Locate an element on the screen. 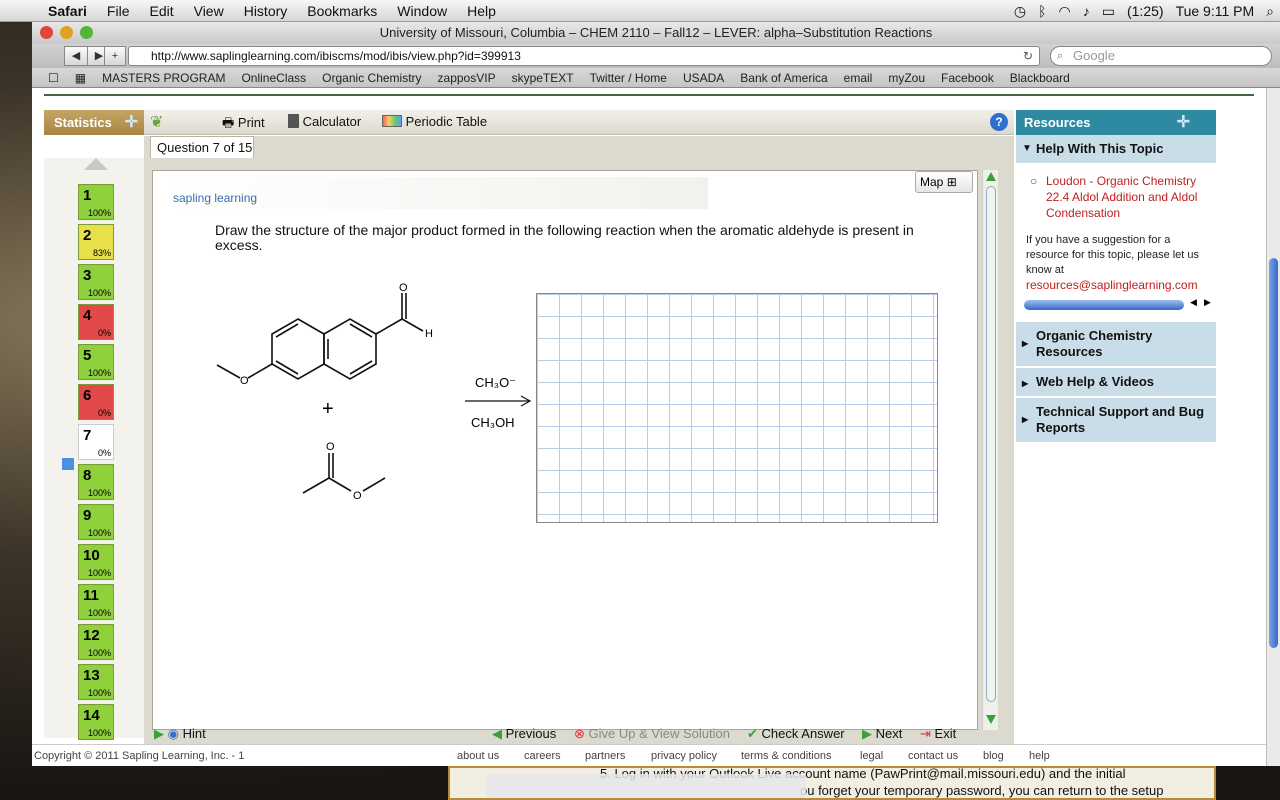 The width and height of the screenshot is (1280, 800). bookmark-facebook: Facebook is located at coordinates (967, 78).